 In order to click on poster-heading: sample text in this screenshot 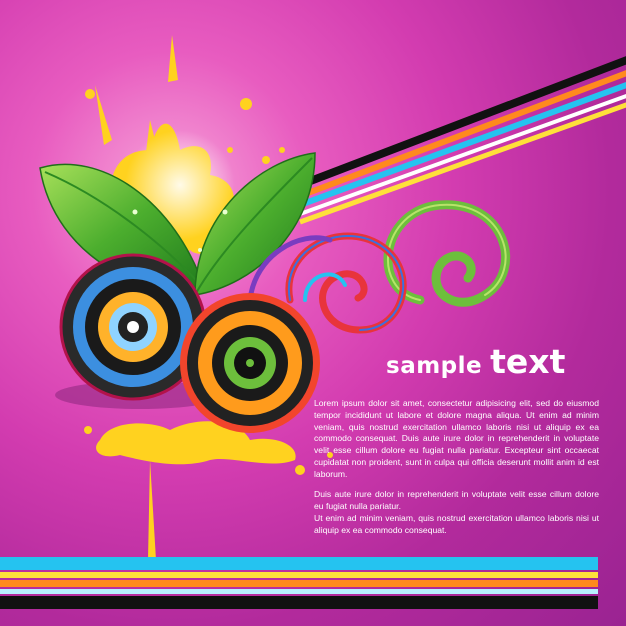, I will do `click(496, 361)`.